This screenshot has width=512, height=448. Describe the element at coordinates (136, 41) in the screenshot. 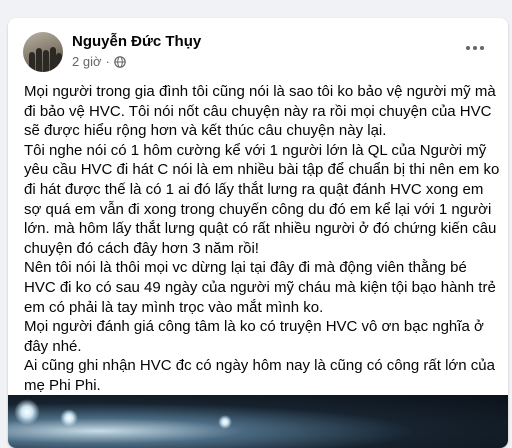

I see `author-name: Nguyễn Đức Thụy` at that location.